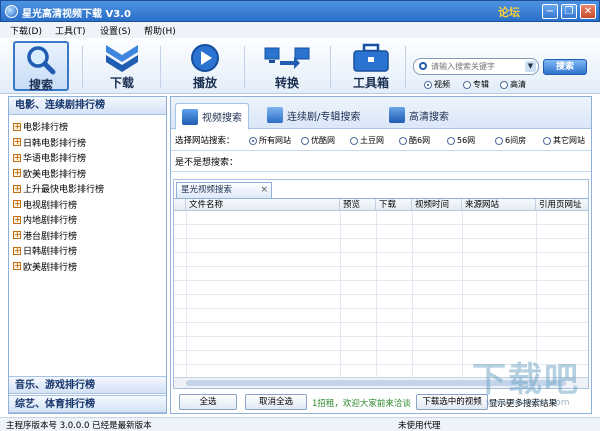 Image resolution: width=600 pixels, height=431 pixels. What do you see at coordinates (41, 66) in the screenshot?
I see `search-tool-button: 搜索` at bounding box center [41, 66].